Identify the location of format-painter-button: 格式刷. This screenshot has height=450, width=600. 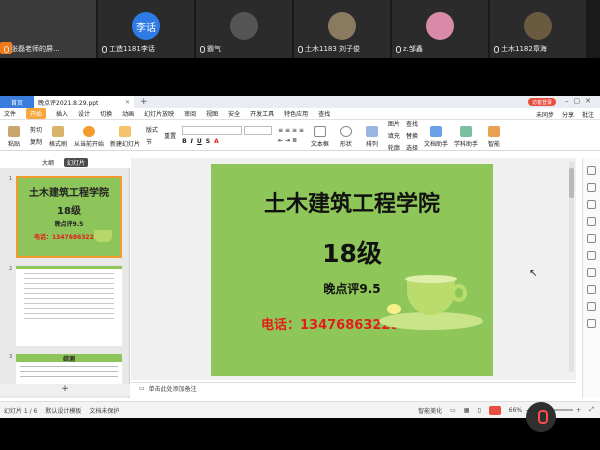
(58, 135).